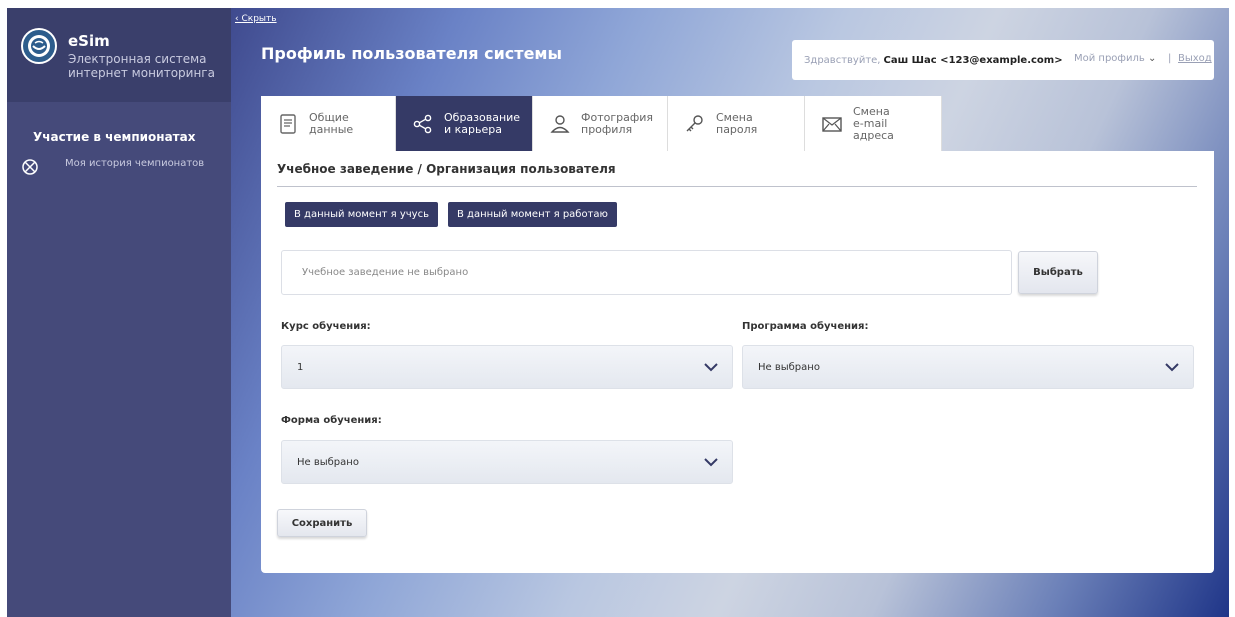 The height and width of the screenshot is (617, 1235). I want to click on hide-link-label: Скрыть, so click(259, 19).